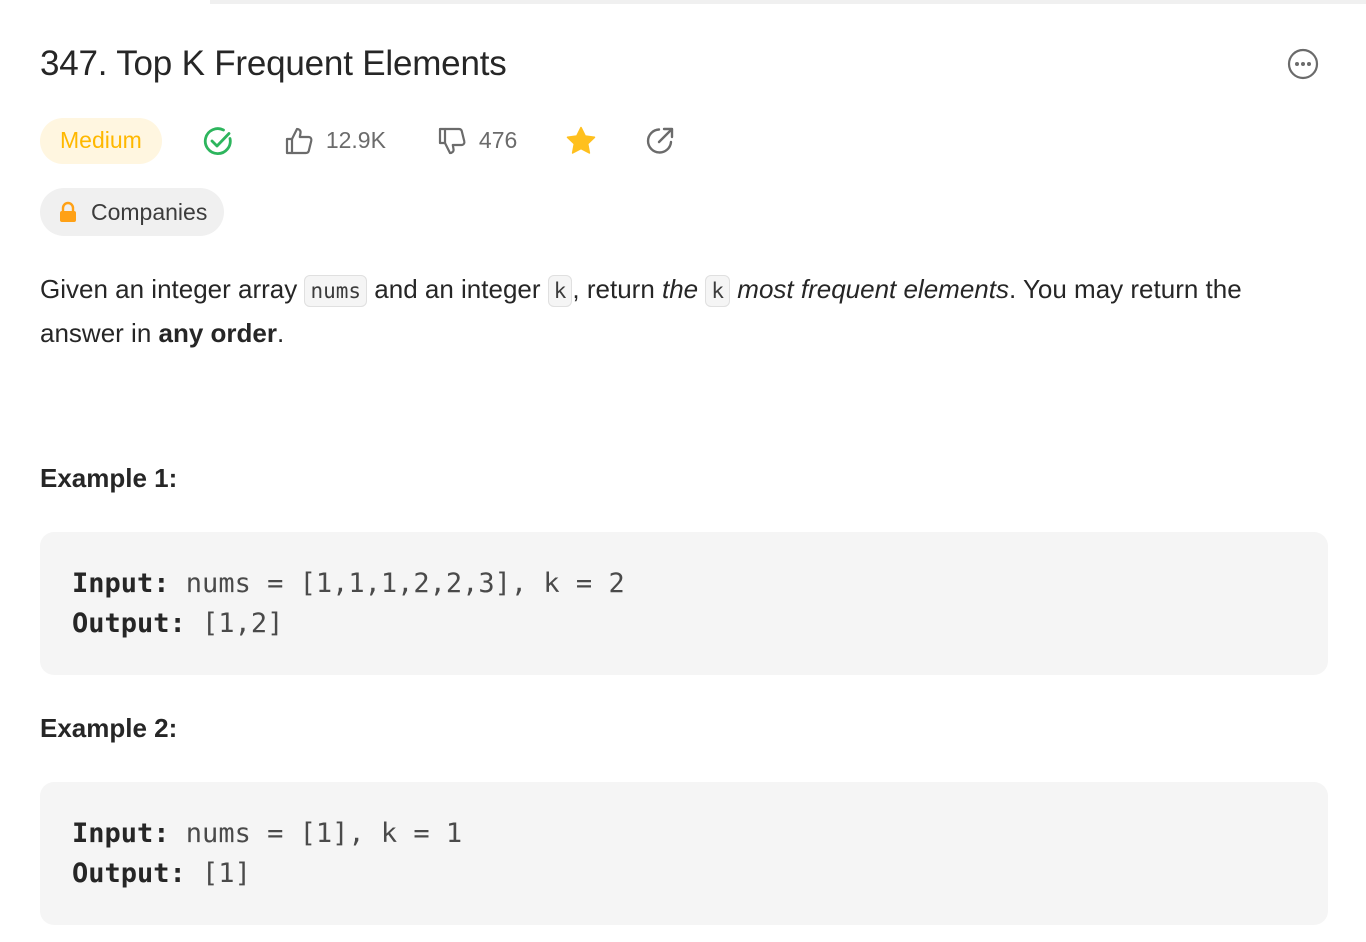  I want to click on example-2-output: Output: [1], so click(684, 874).